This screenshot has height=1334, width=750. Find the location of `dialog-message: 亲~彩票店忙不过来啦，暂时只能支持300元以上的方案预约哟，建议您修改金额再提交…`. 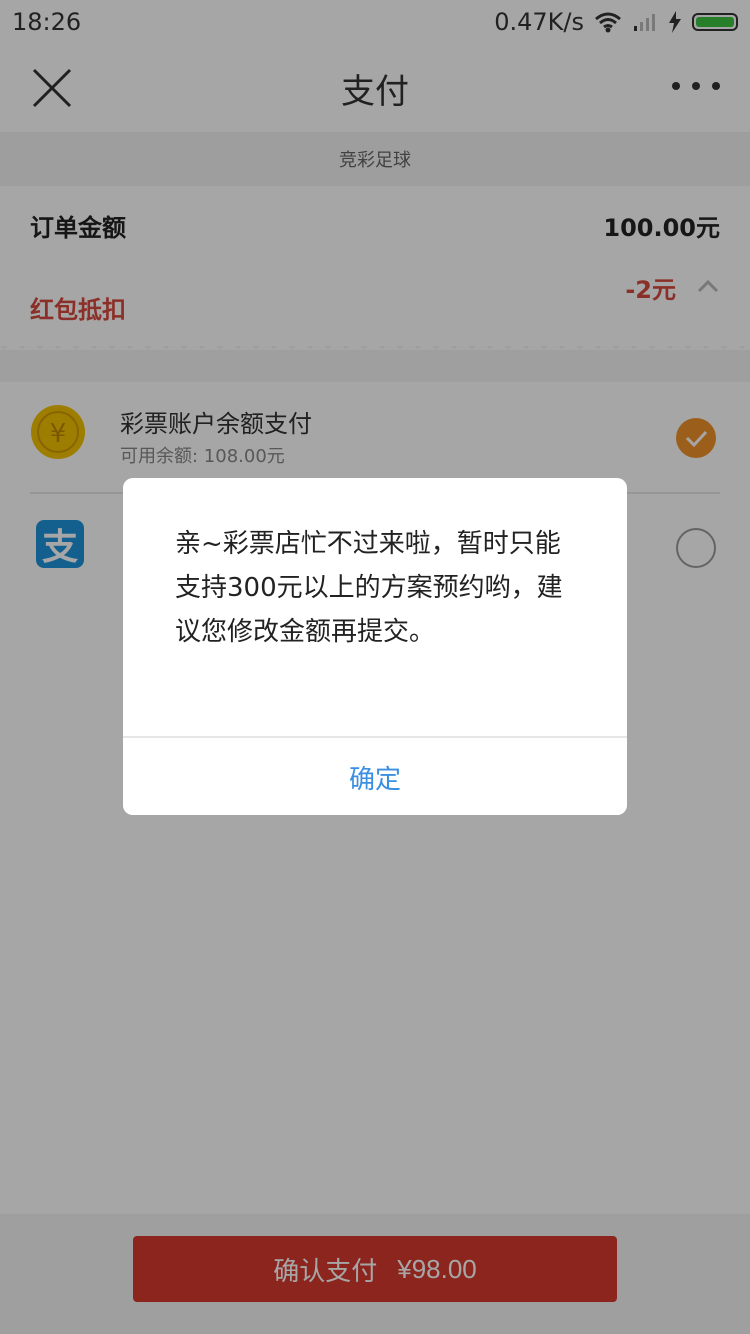

dialog-message: 亲~彩票店忙不过来啦，暂时只能支持300元以上的方案预约哟，建议您修改金额再提交… is located at coordinates (369, 588).